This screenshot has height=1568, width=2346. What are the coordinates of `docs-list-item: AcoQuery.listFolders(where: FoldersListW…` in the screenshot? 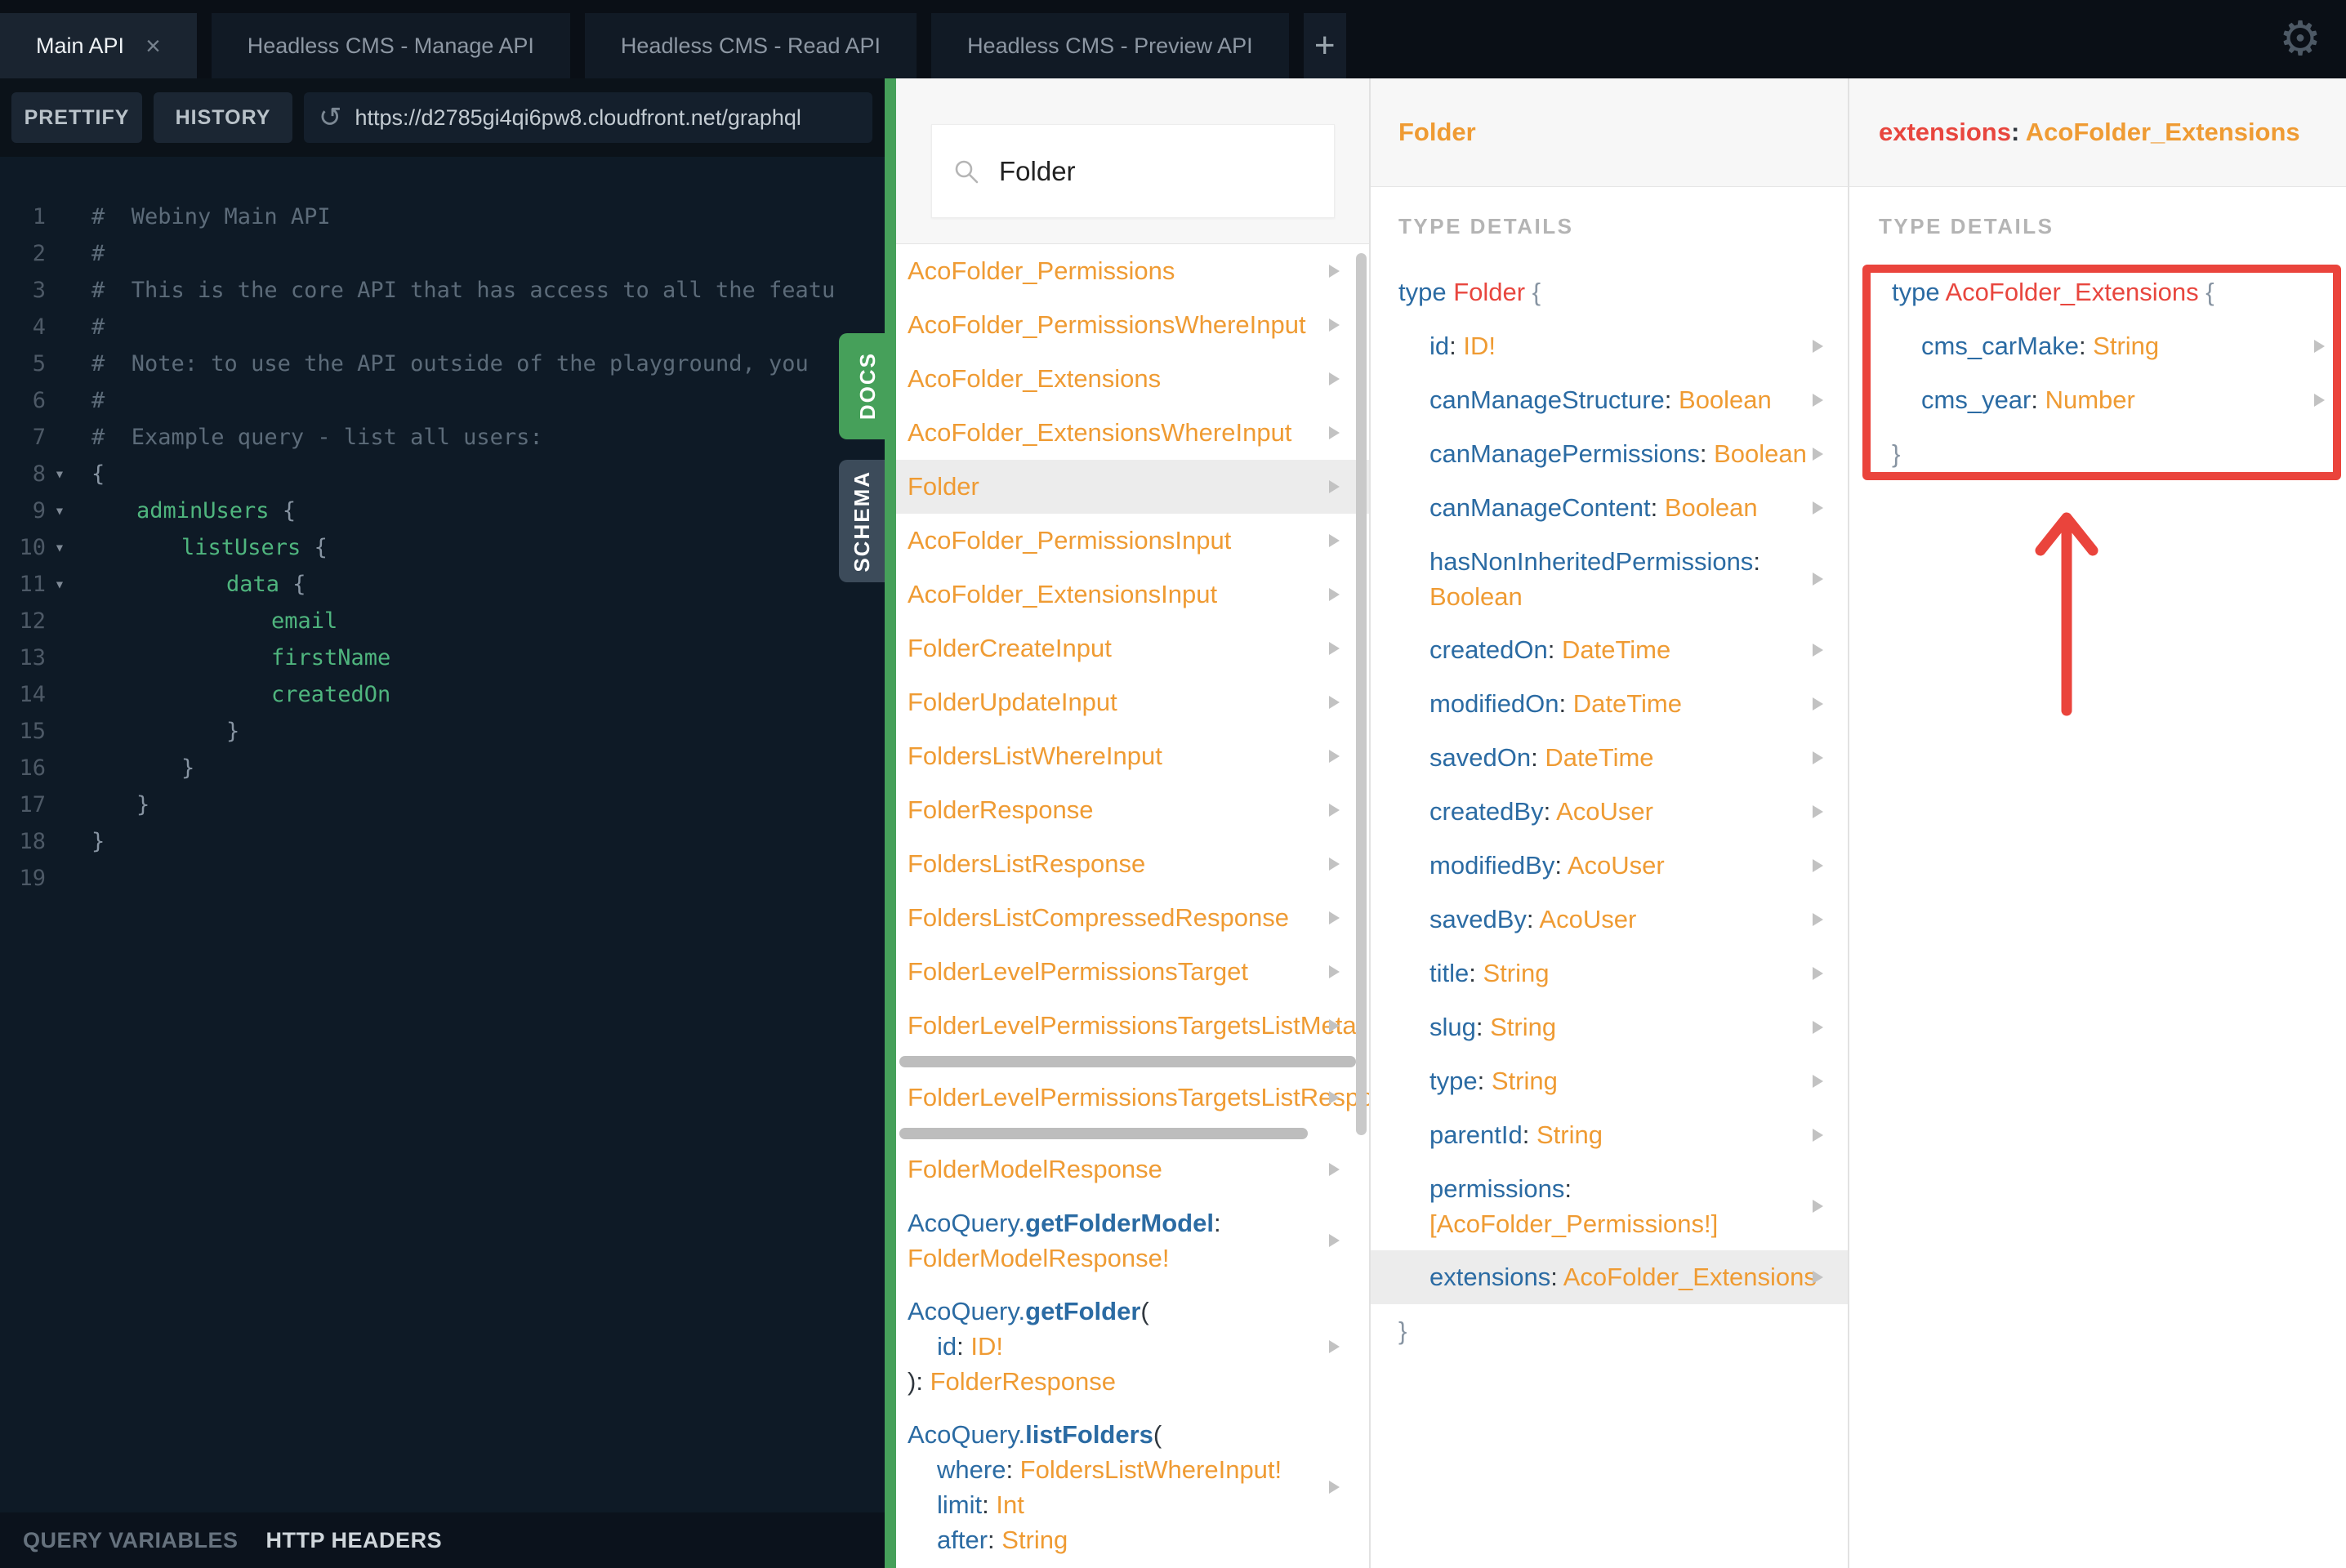 It's located at (1132, 1487).